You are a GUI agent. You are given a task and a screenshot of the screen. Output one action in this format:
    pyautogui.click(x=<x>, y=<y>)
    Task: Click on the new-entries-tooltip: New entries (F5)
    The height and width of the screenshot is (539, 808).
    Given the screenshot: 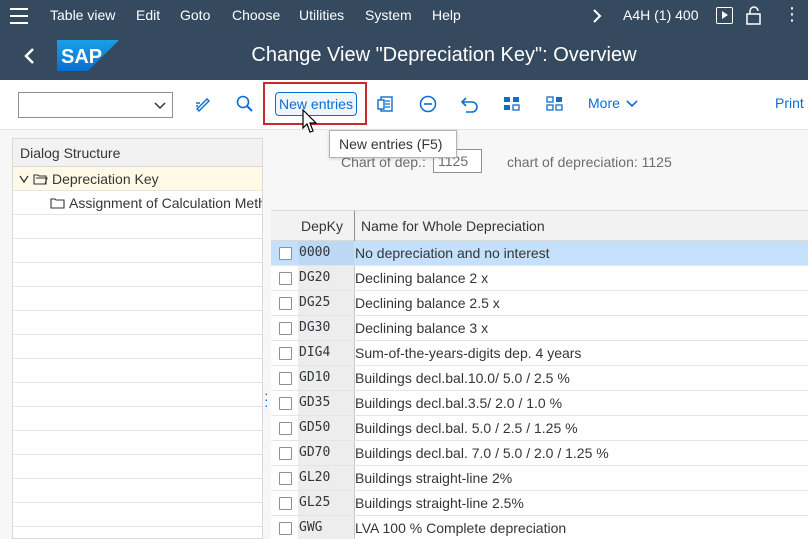 What is the action you would take?
    pyautogui.click(x=393, y=144)
    